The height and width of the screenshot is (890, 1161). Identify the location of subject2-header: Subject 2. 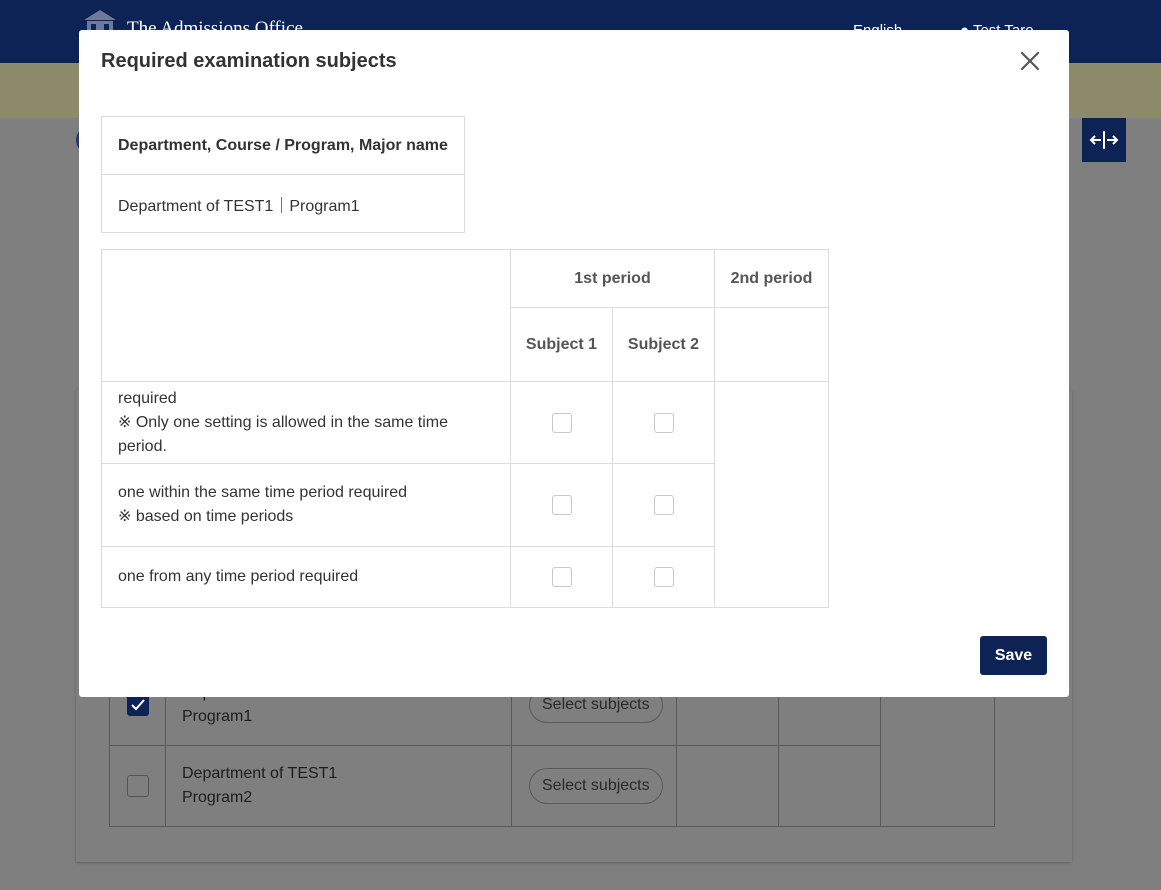
(663, 344).